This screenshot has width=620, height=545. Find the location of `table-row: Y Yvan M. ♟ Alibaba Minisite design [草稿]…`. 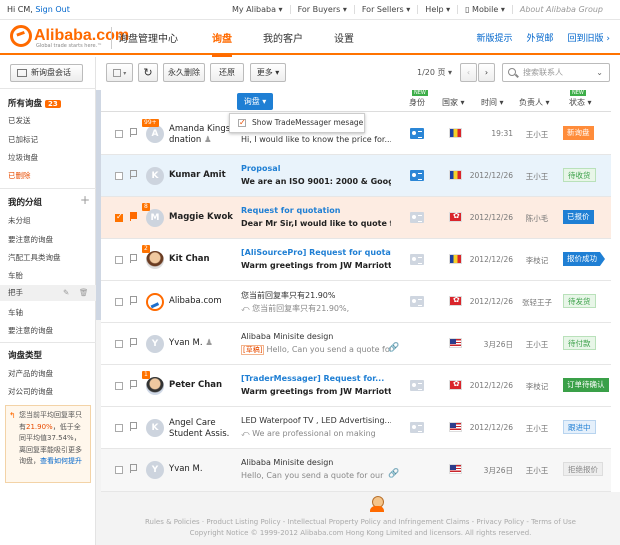

table-row: Y Yvan M. ♟ Alibaba Minisite design [草稿]… is located at coordinates (356, 344).